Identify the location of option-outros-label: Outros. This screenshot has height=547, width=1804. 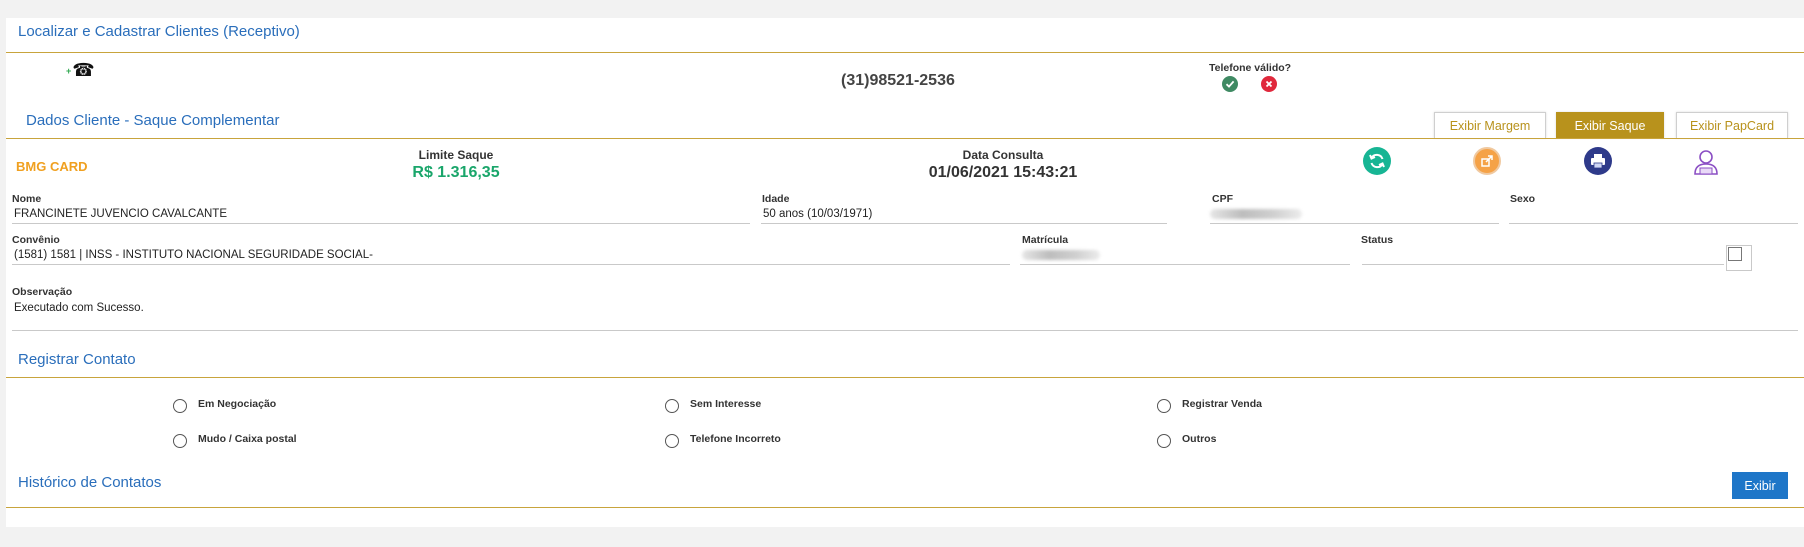
(1199, 439).